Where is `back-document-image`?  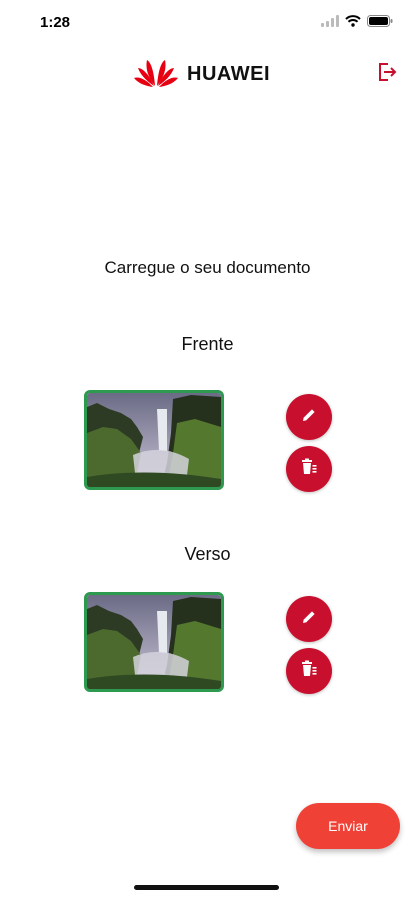 back-document-image is located at coordinates (154, 642).